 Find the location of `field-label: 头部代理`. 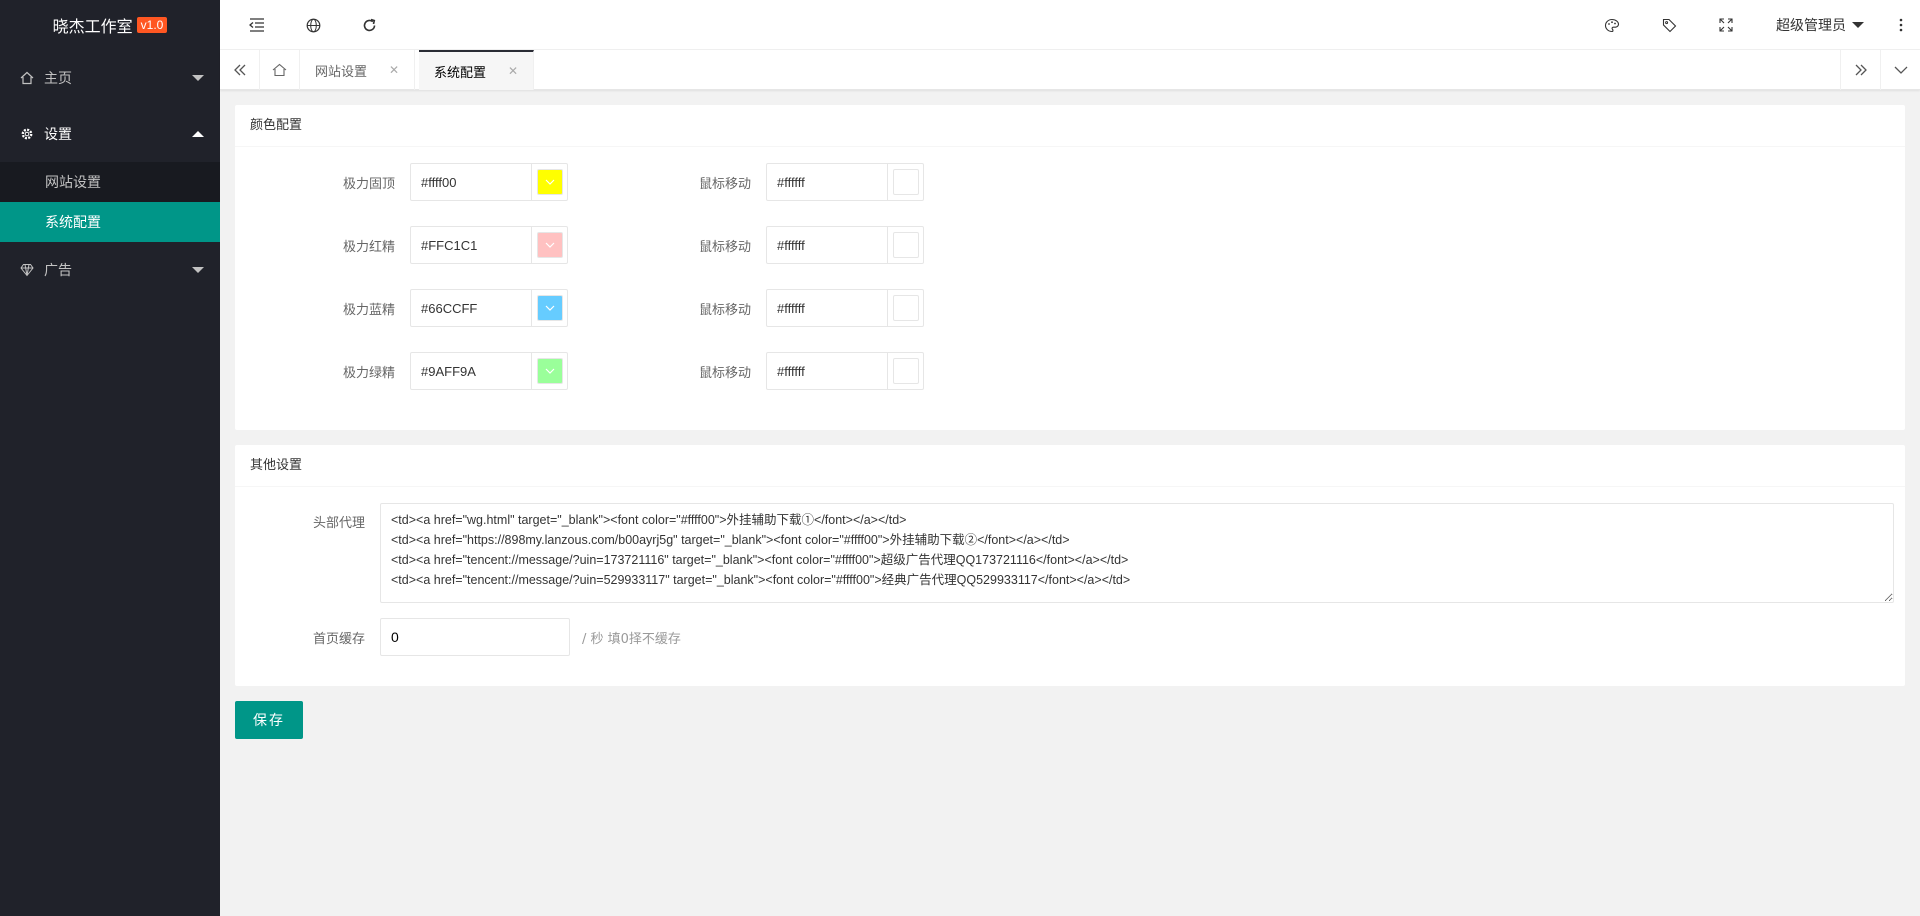

field-label: 头部代理 is located at coordinates (338, 523).